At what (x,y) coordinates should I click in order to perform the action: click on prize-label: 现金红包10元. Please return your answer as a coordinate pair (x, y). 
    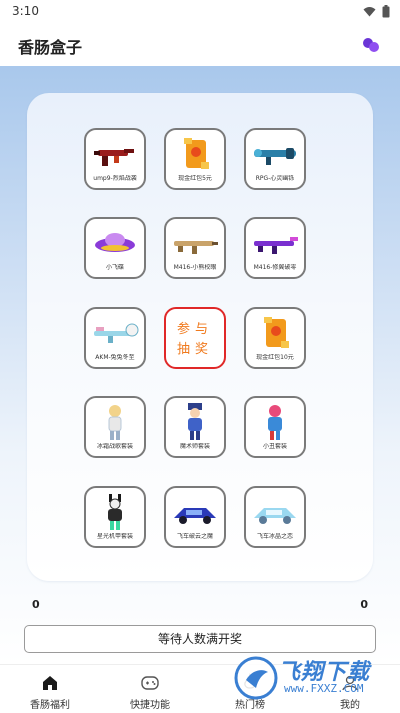
    Looking at the image, I should click on (275, 357).